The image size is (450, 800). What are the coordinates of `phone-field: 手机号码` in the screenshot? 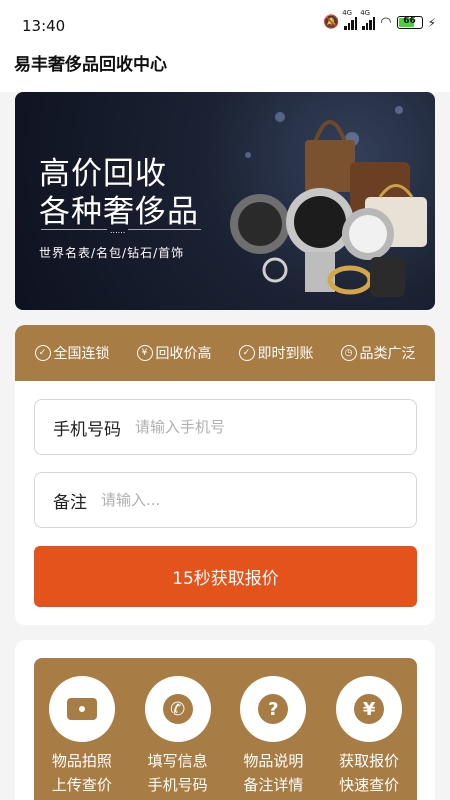 It's located at (225, 427).